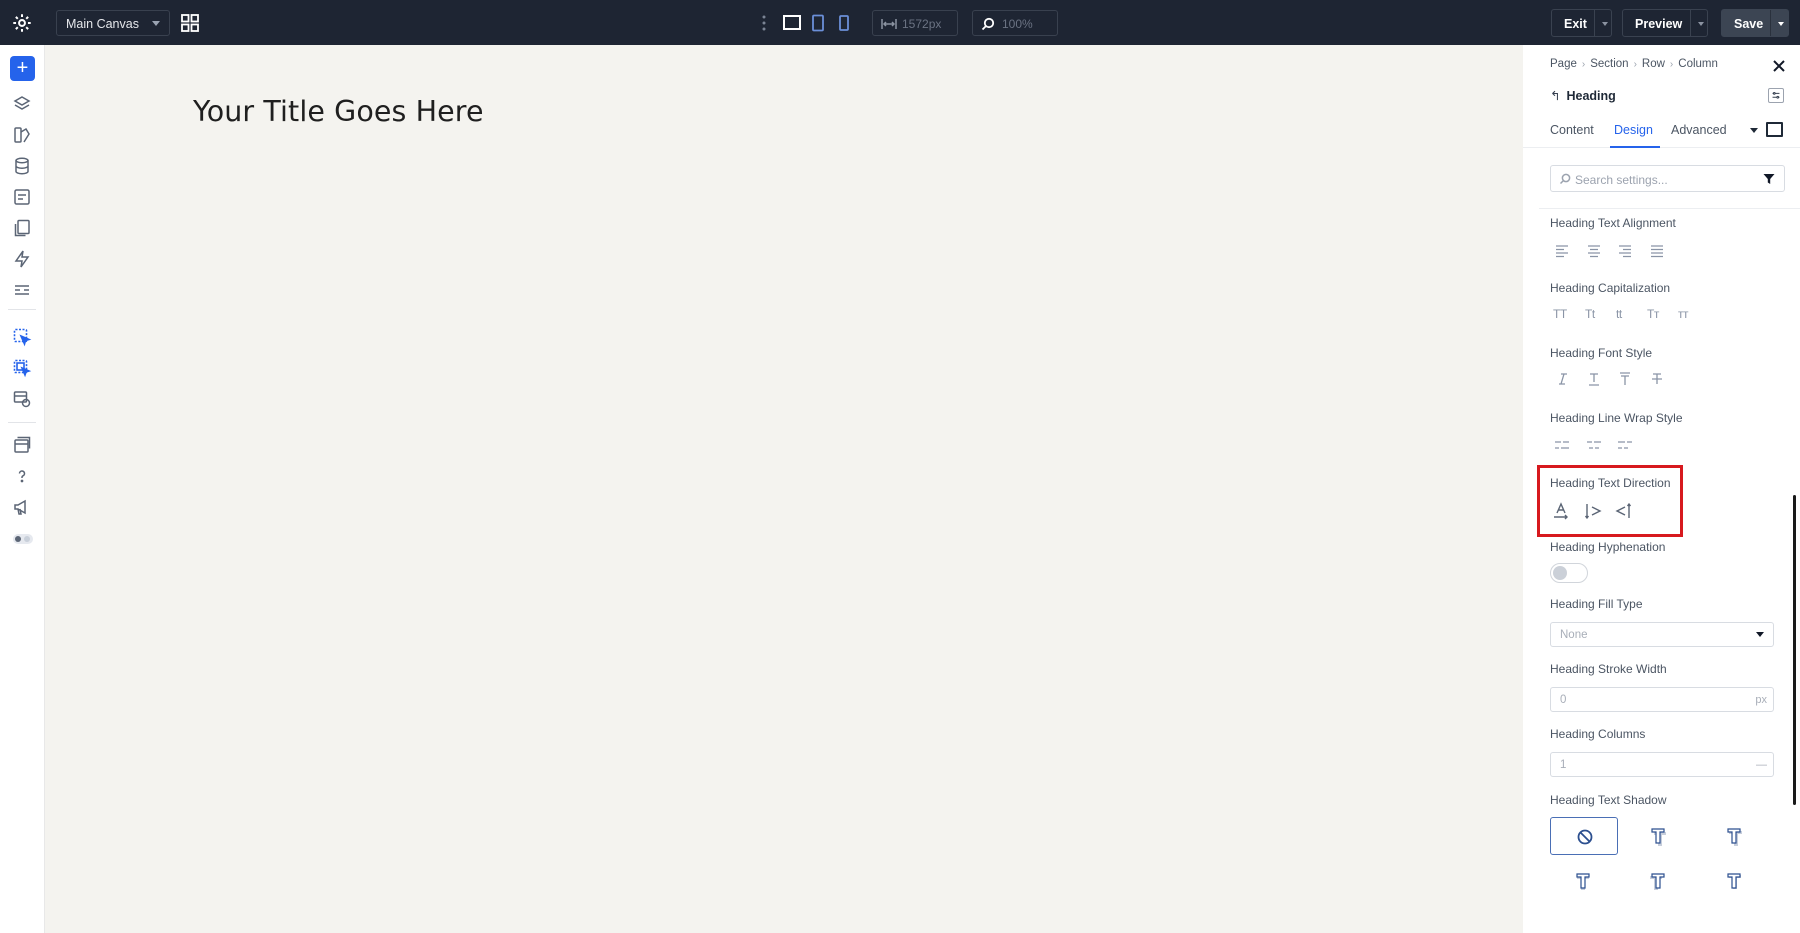  I want to click on tab-design: Design, so click(1633, 130).